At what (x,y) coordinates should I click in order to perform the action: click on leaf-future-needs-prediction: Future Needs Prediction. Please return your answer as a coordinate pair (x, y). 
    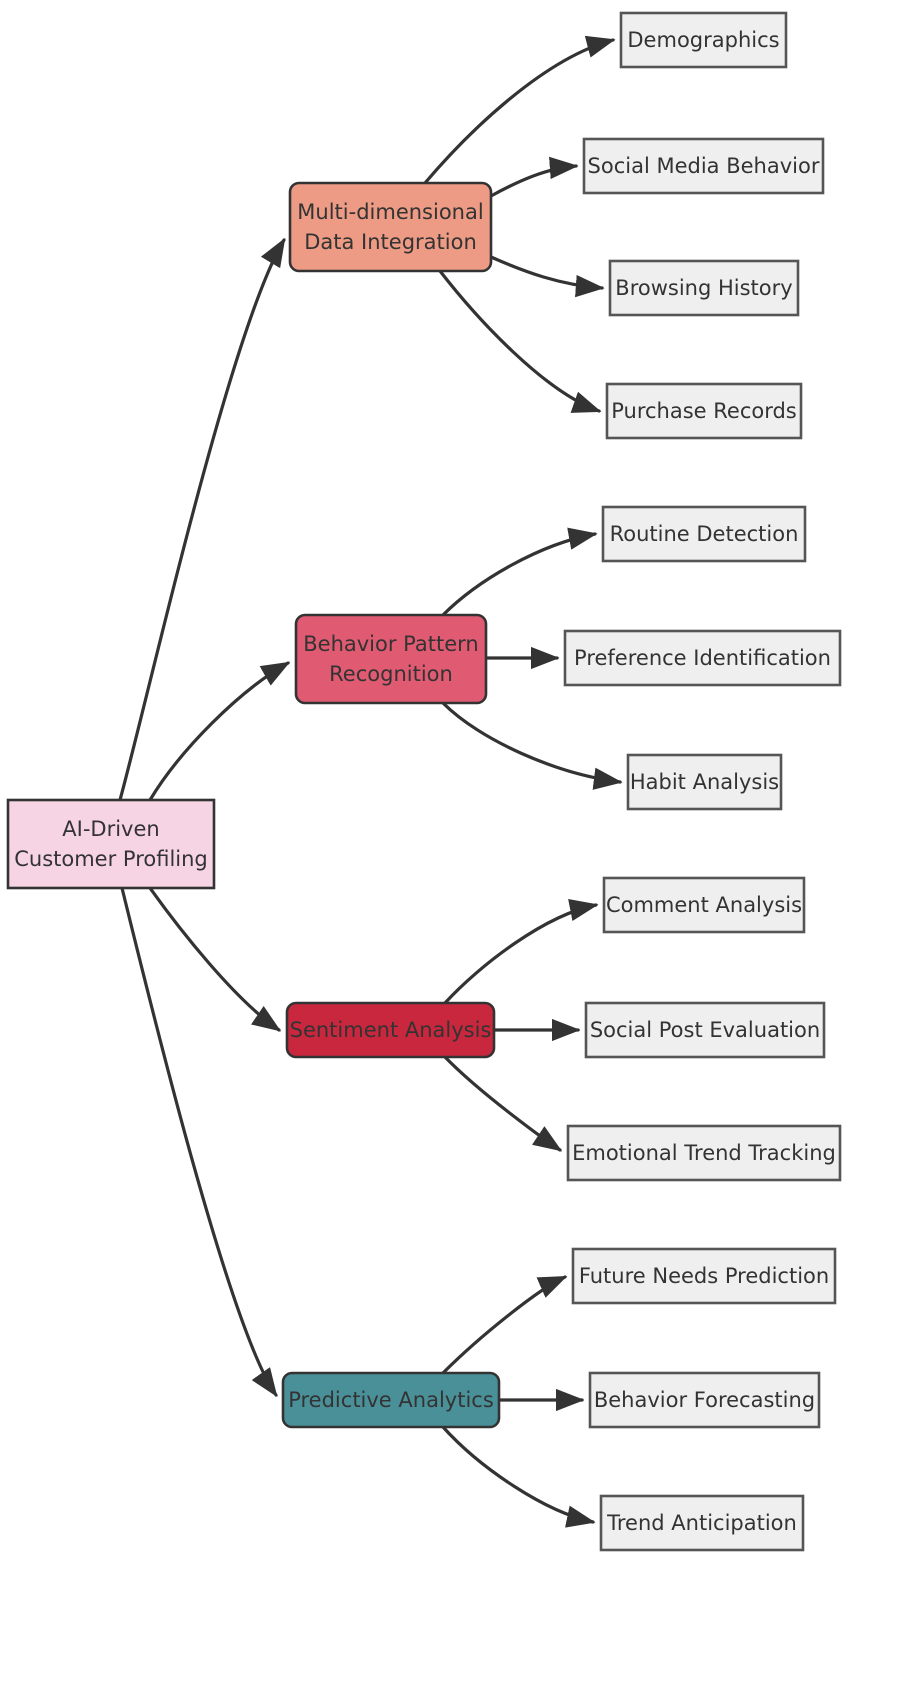
    Looking at the image, I should click on (704, 1276).